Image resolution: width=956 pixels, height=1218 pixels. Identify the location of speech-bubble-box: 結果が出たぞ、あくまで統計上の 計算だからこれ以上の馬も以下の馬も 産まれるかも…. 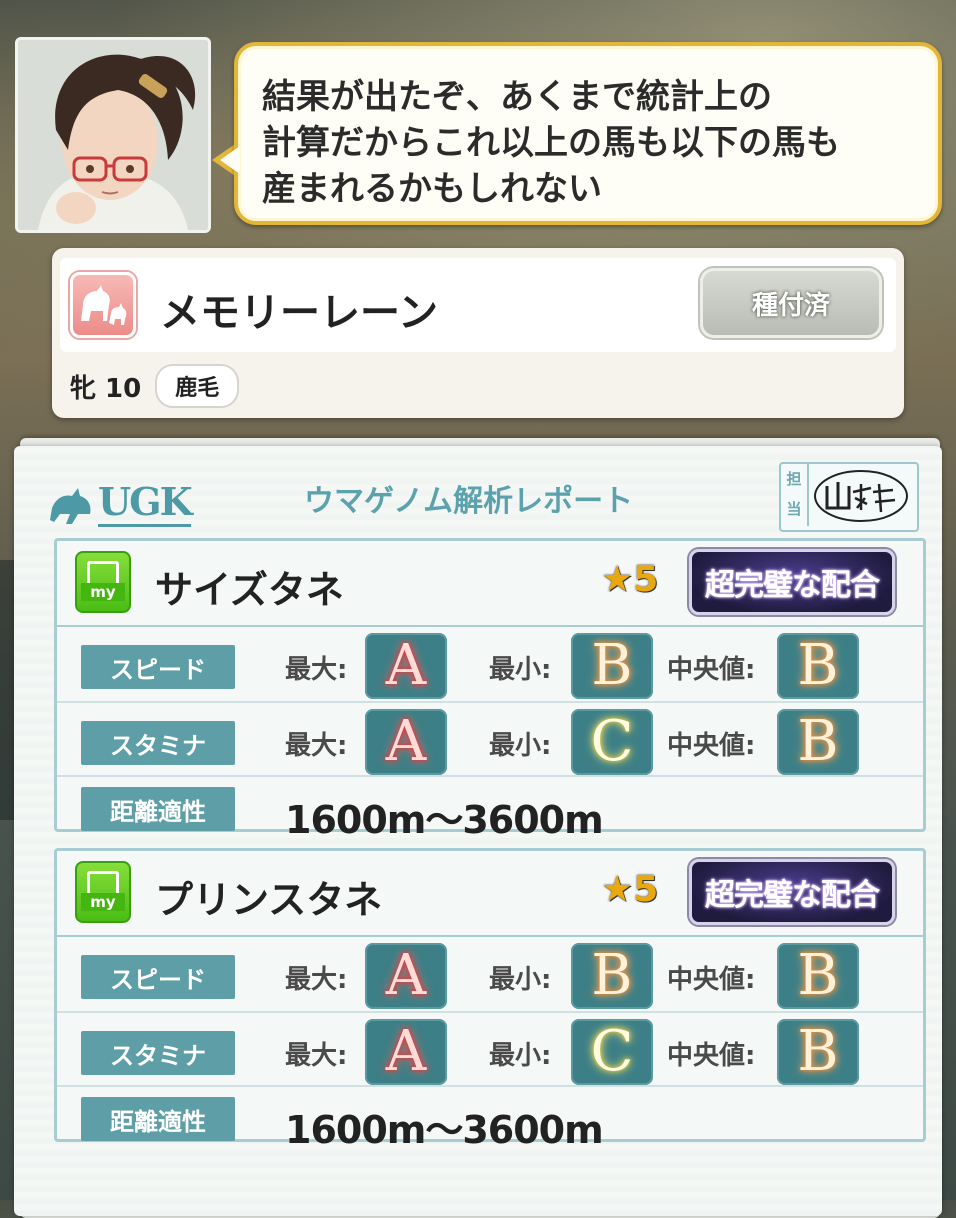
(588, 133).